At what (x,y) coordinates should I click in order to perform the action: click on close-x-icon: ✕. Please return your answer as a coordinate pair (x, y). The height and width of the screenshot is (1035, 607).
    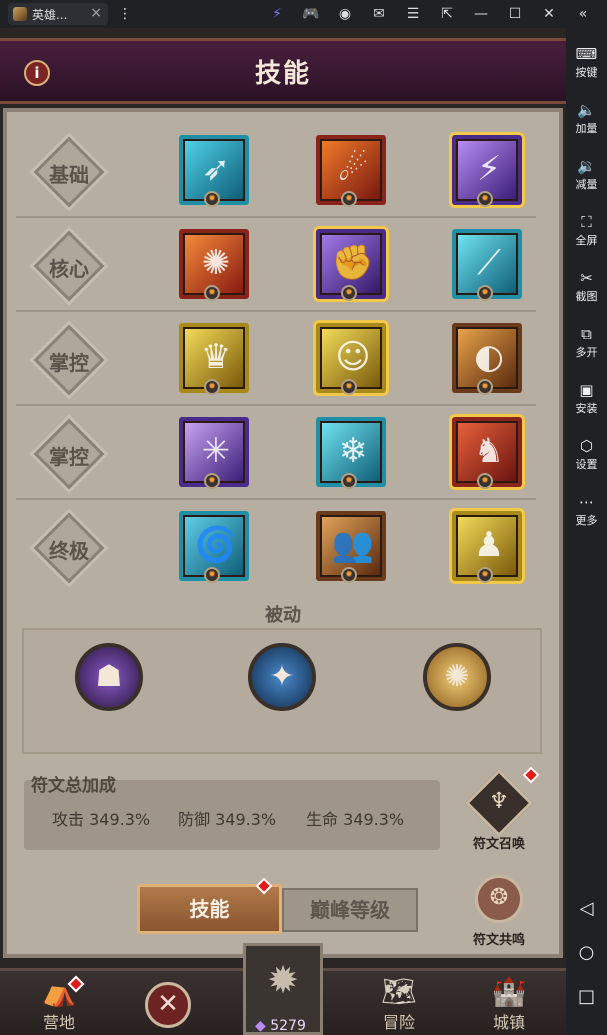
    Looking at the image, I should click on (168, 1004).